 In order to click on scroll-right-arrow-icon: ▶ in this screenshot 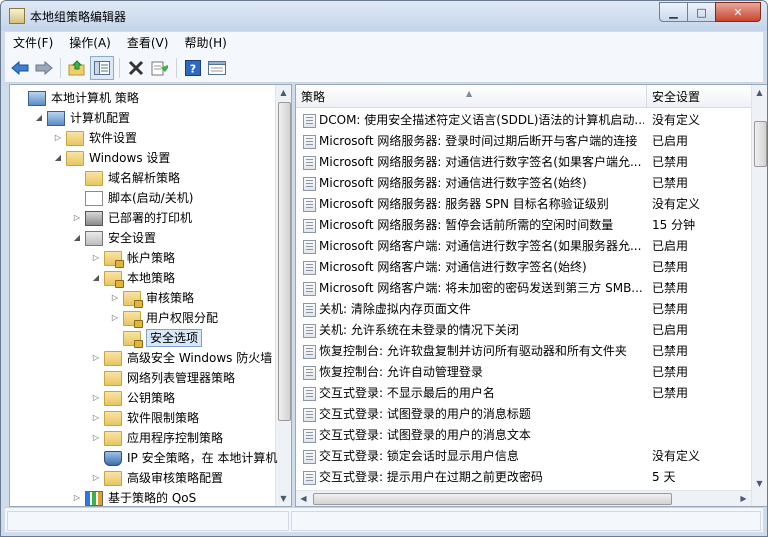, I will do `click(743, 498)`.